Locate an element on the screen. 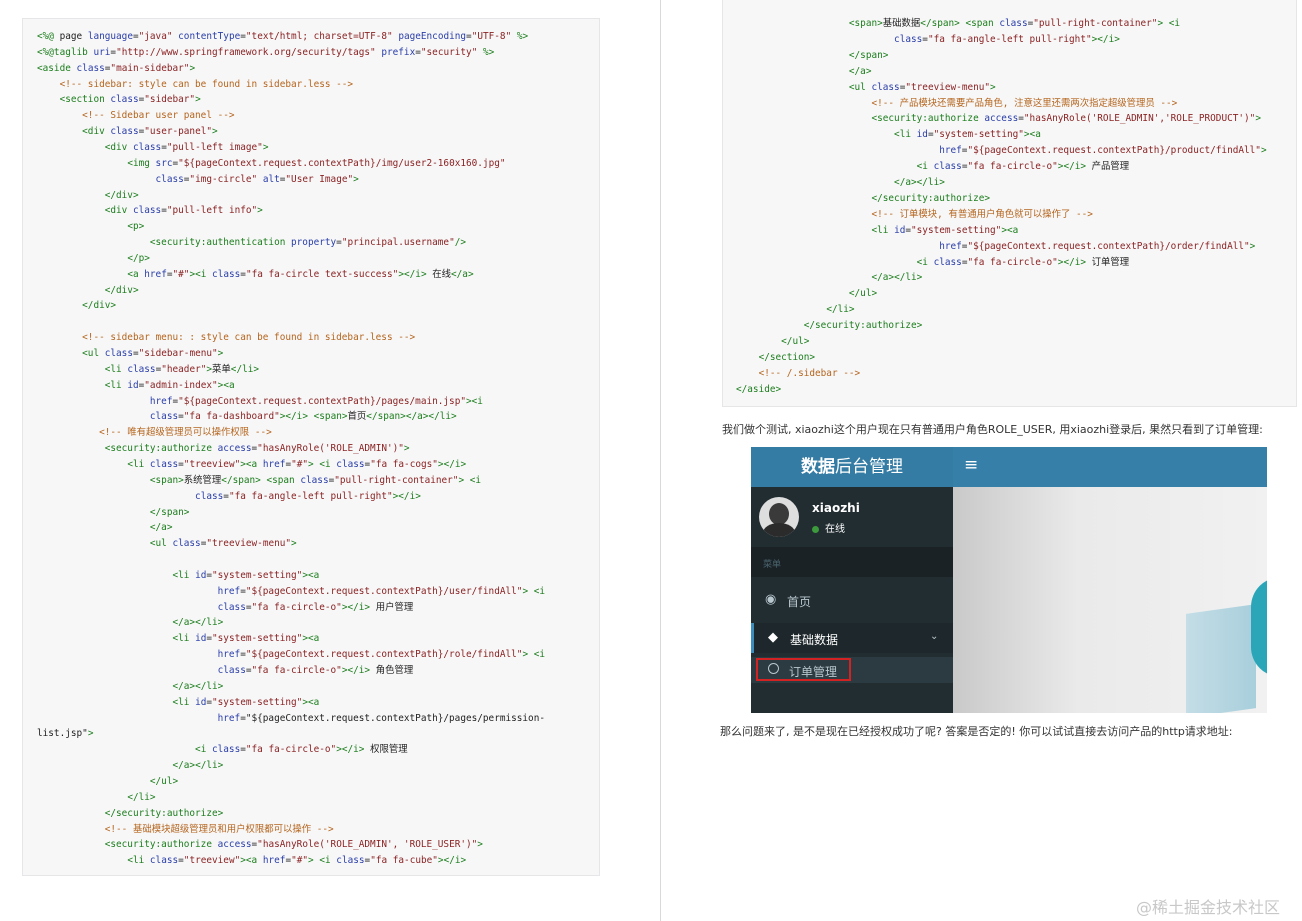 The height and width of the screenshot is (921, 1302). avatar is located at coordinates (779, 517).